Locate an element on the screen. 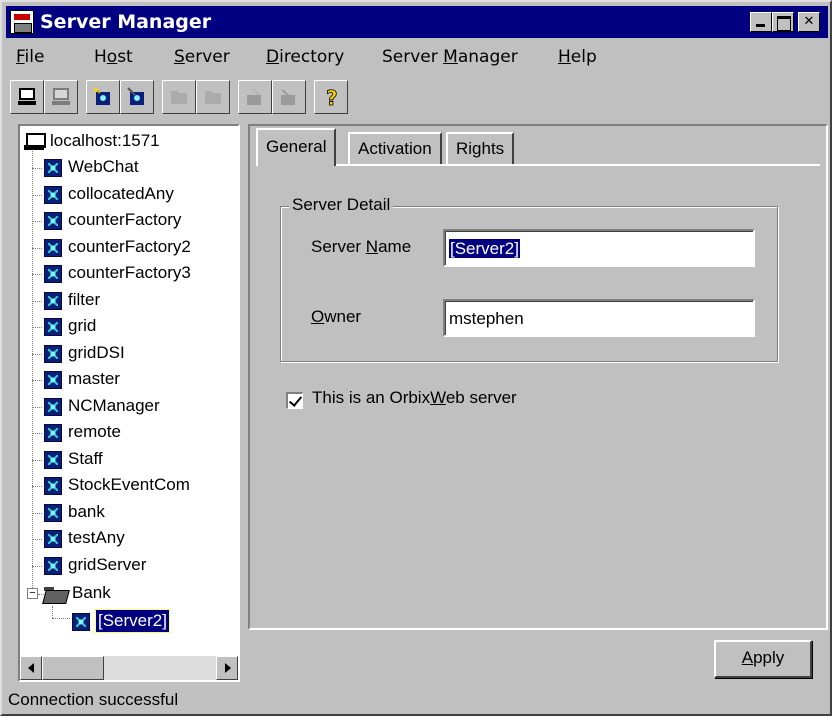  new-folder-button is located at coordinates (179, 97).